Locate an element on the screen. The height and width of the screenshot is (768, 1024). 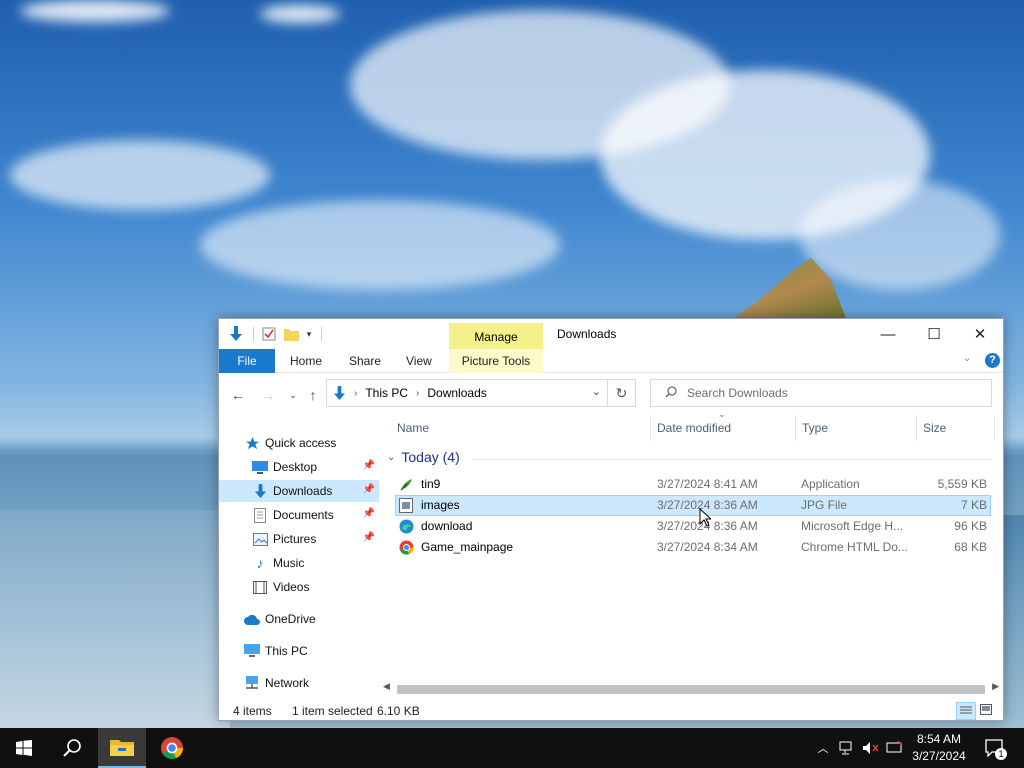
new-folder-icon is located at coordinates (291, 334).